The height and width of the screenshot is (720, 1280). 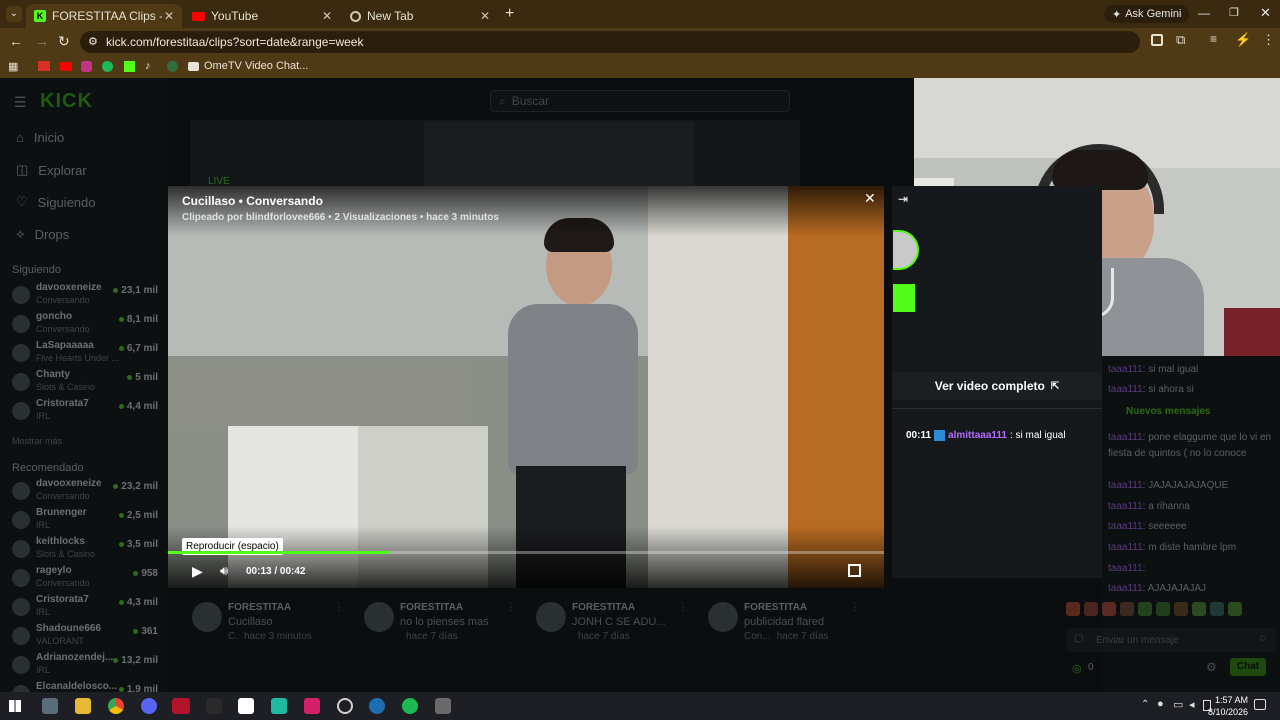 I want to click on clip-card: FORESTITAA JONH C SE ADU... hace 7 días ⋮, so click(x=600, y=628).